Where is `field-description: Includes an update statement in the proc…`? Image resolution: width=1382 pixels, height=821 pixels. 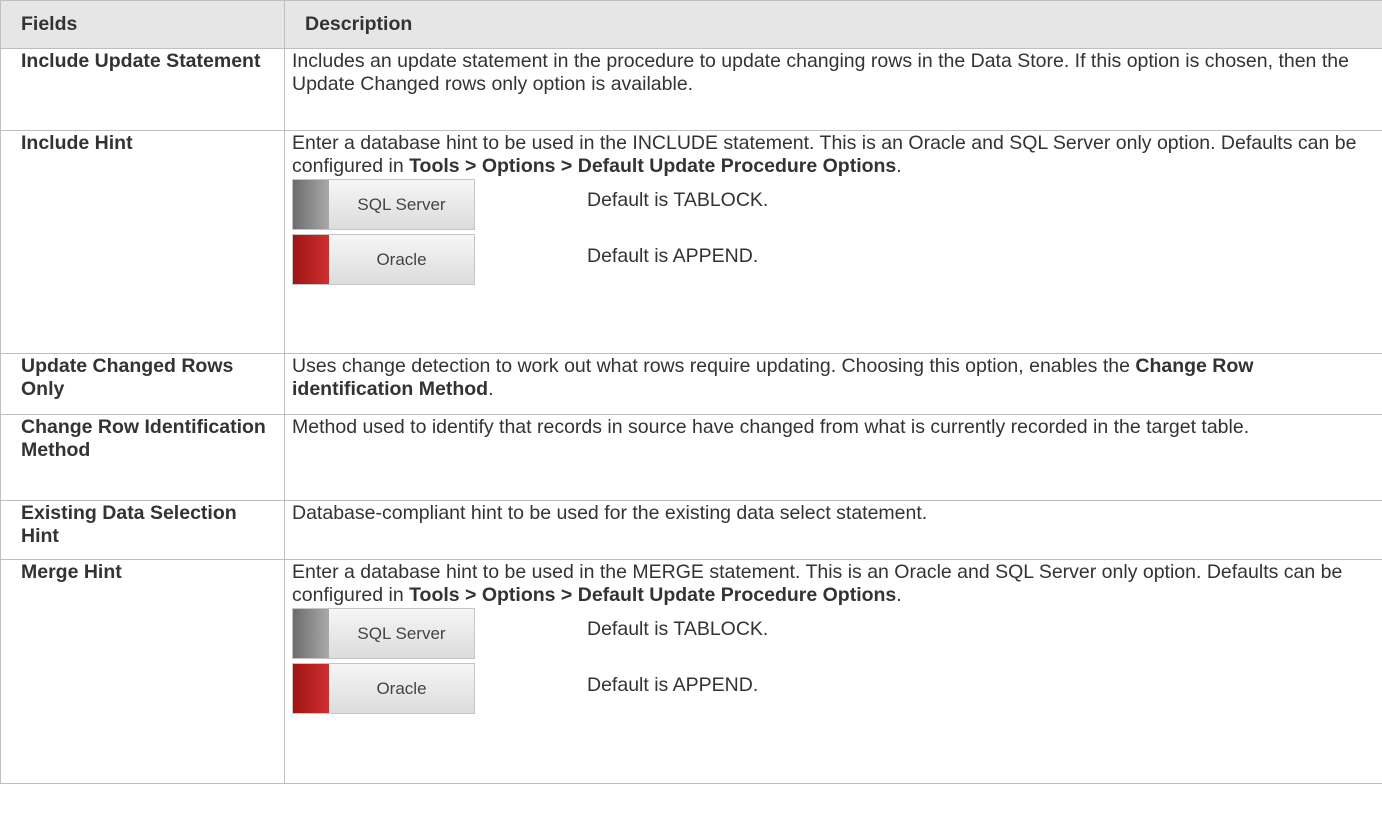 field-description: Includes an update statement in the proc… is located at coordinates (833, 89).